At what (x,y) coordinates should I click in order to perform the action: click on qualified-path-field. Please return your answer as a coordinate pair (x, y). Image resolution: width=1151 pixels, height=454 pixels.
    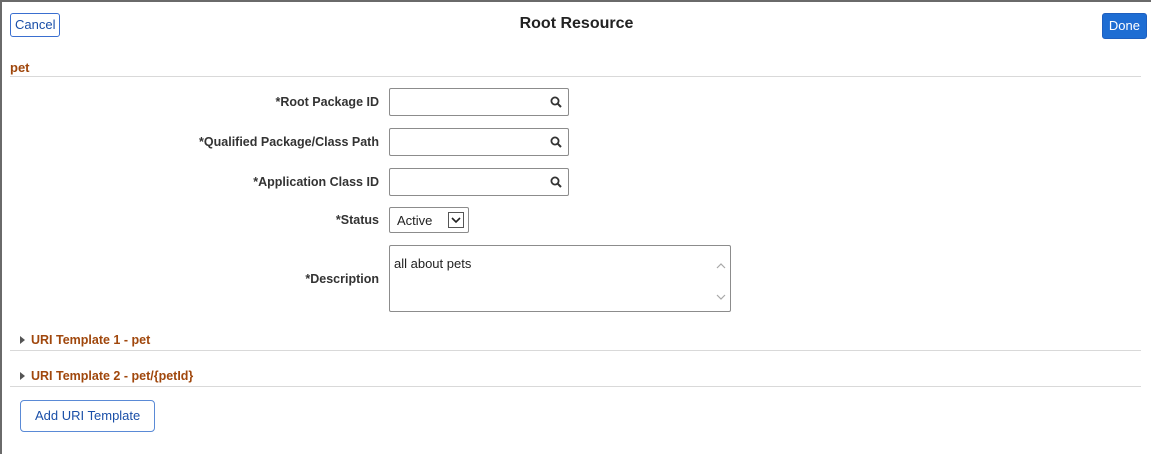
    Looking at the image, I should click on (479, 142).